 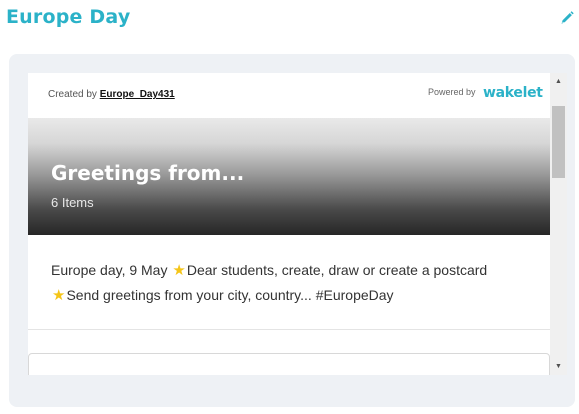 I want to click on item-count: 6 Items, so click(x=72, y=202).